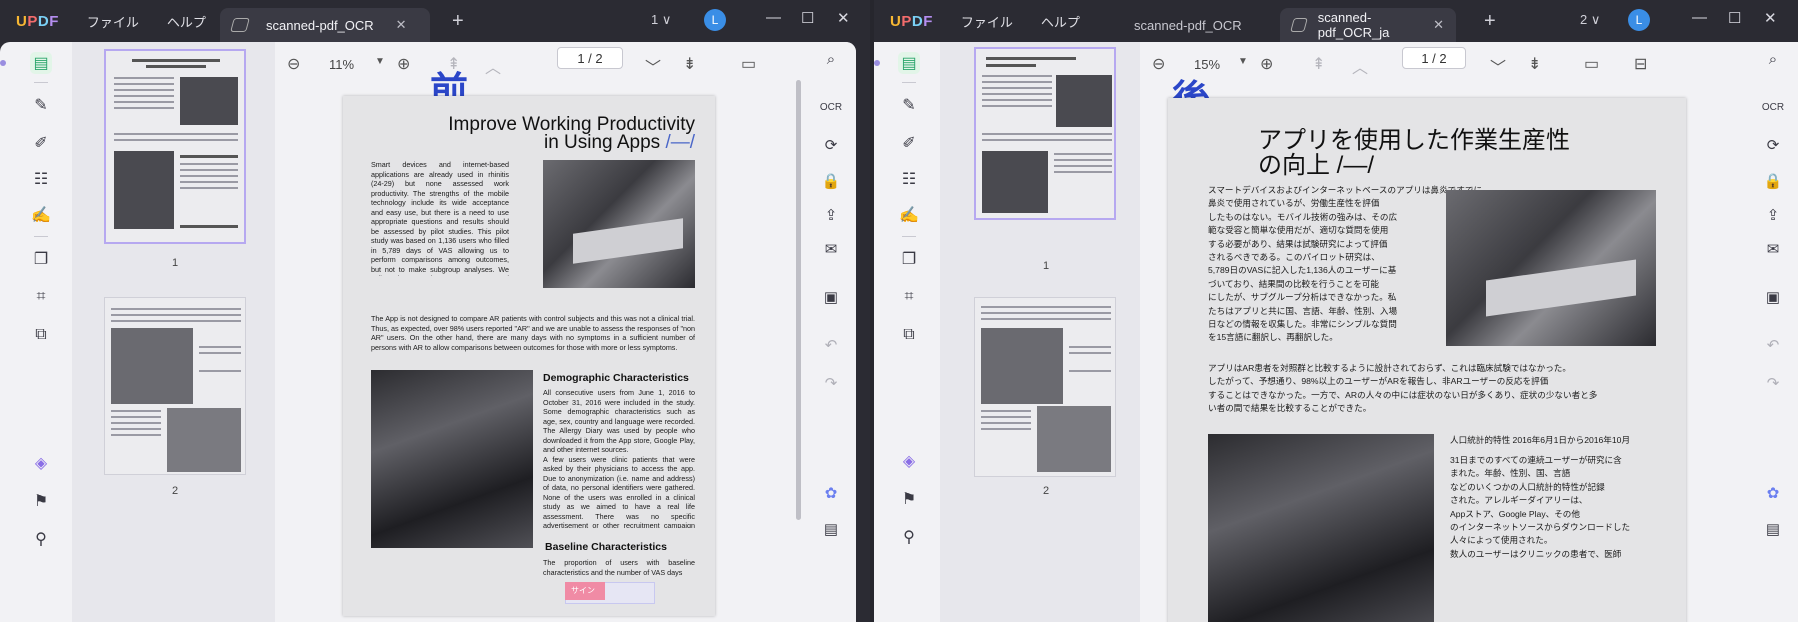 The width and height of the screenshot is (1798, 622). What do you see at coordinates (37, 21) in the screenshot?
I see `updf-logo: UPDF` at bounding box center [37, 21].